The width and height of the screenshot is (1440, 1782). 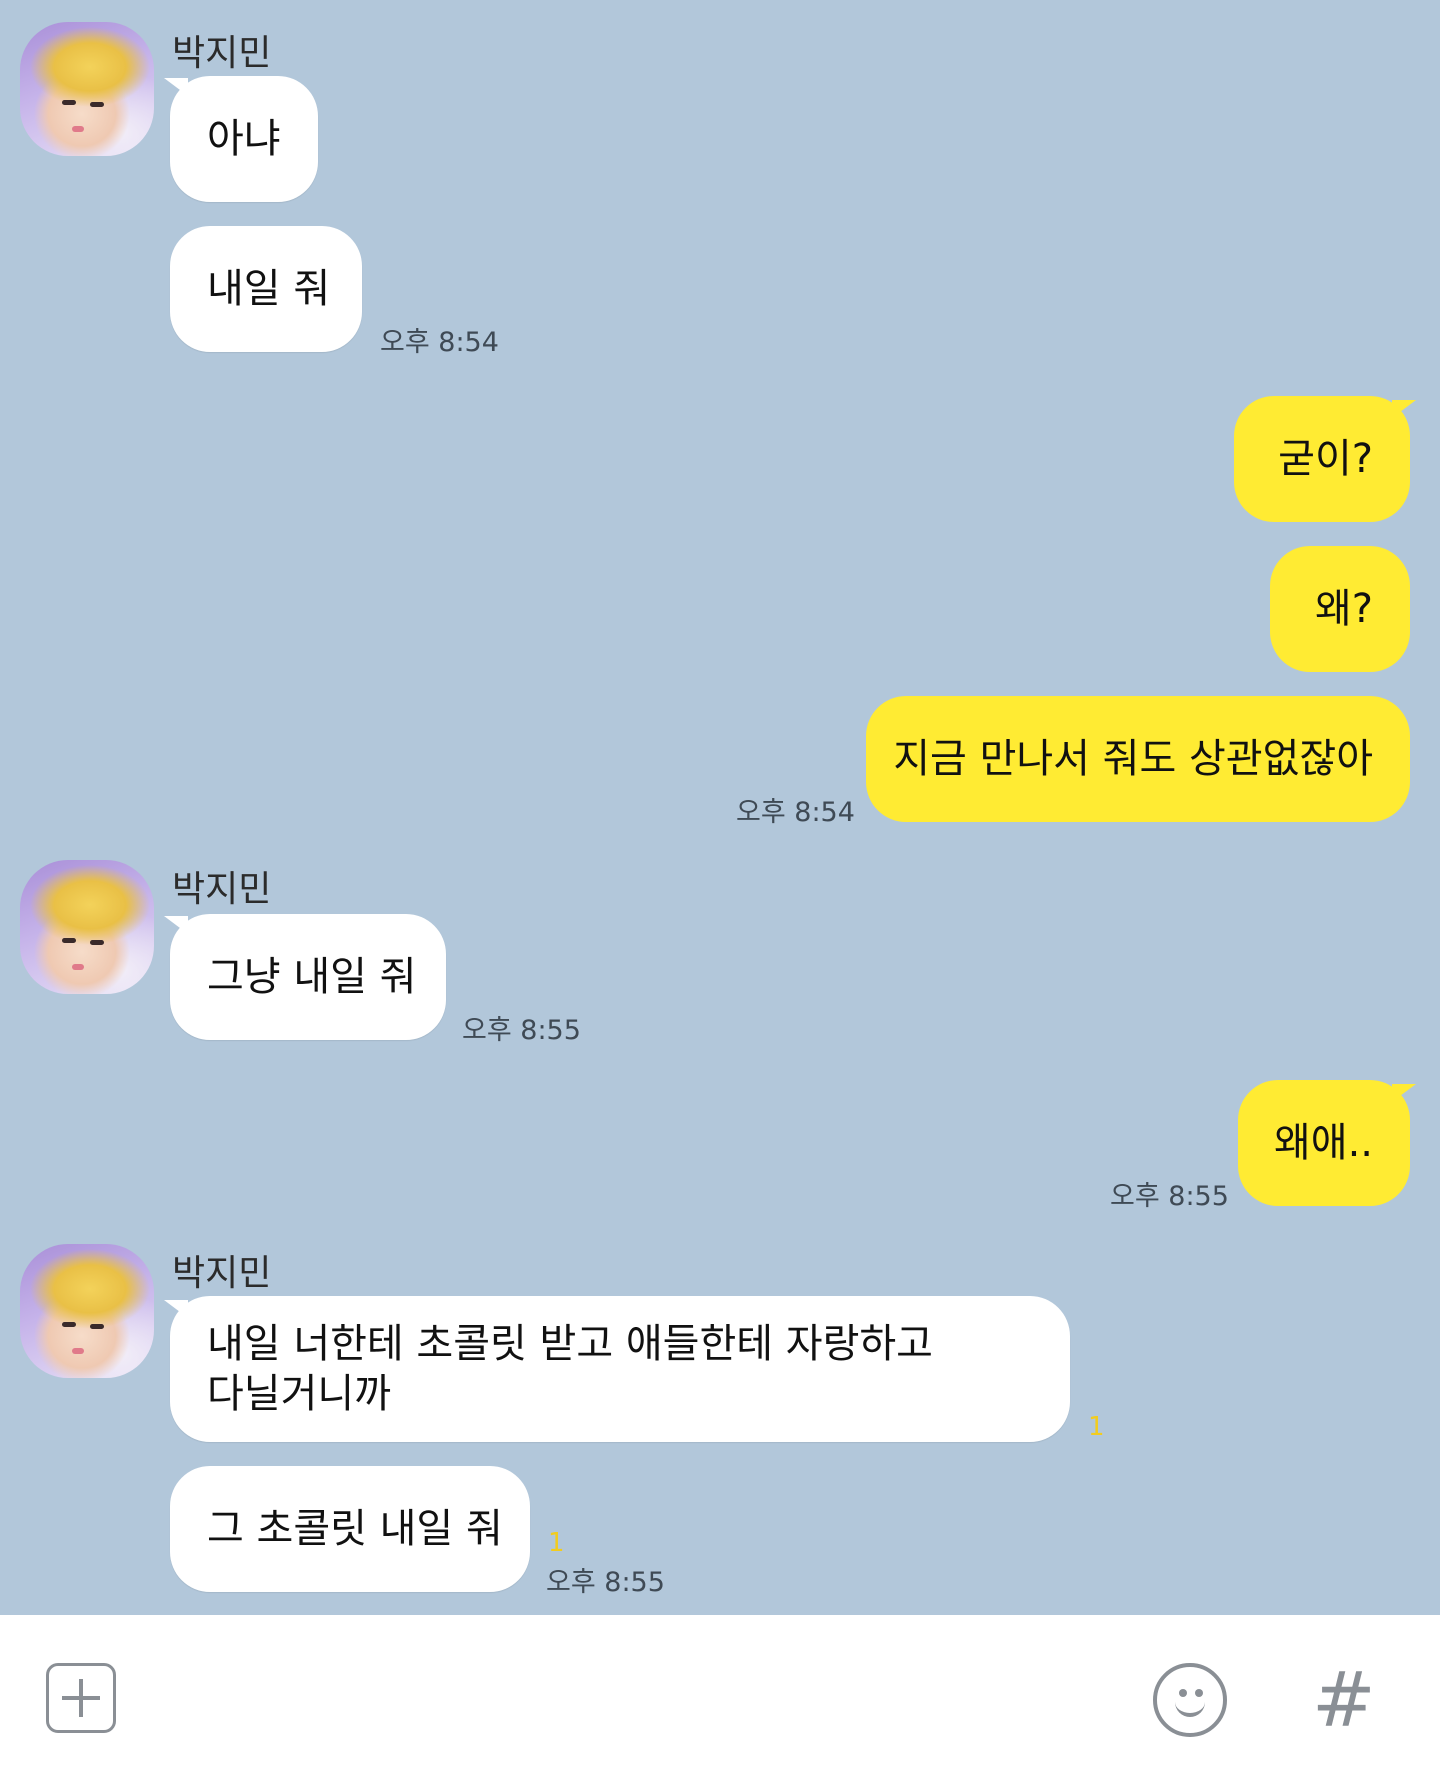 What do you see at coordinates (269, 289) in the screenshot?
I see `message-text: 내일 줘` at bounding box center [269, 289].